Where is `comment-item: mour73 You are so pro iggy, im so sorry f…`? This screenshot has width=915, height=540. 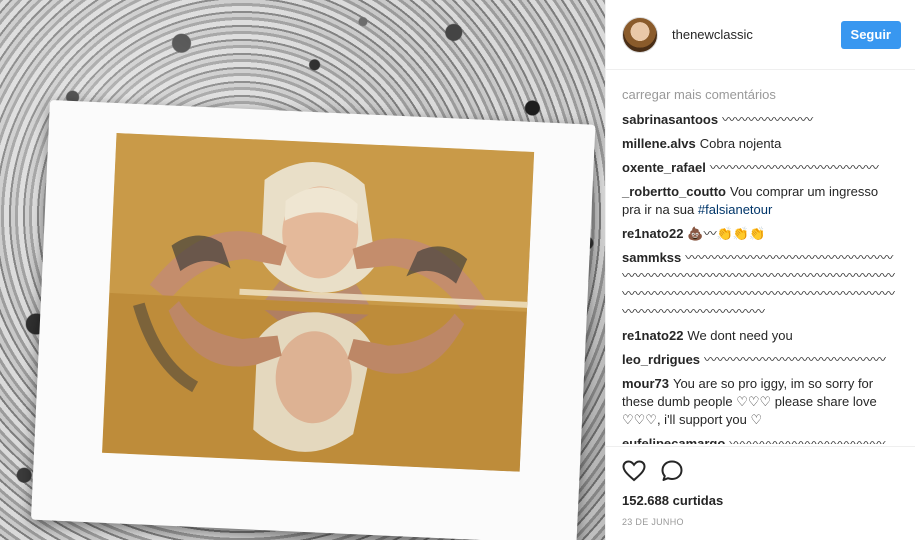
comment-item: mour73 You are so pro iggy, im so sorry f… is located at coordinates (759, 402).